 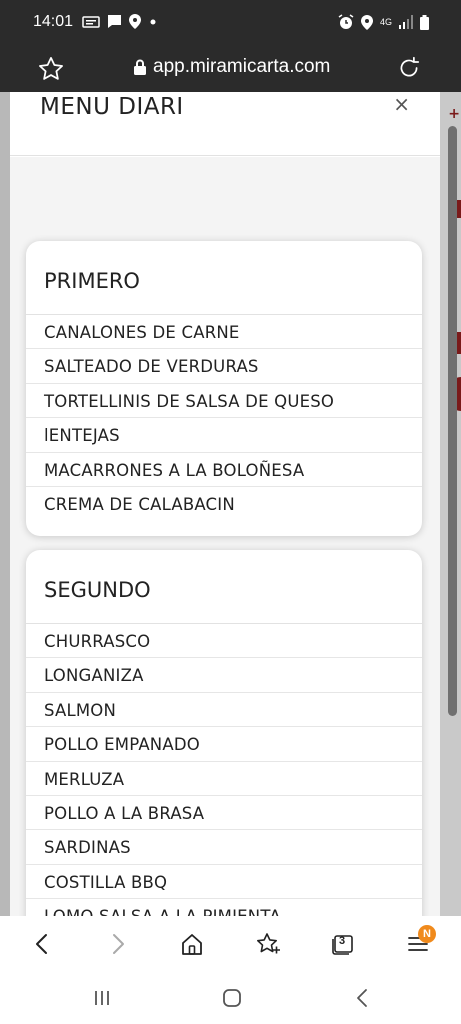 I want to click on status-left-icons, so click(x=120, y=21).